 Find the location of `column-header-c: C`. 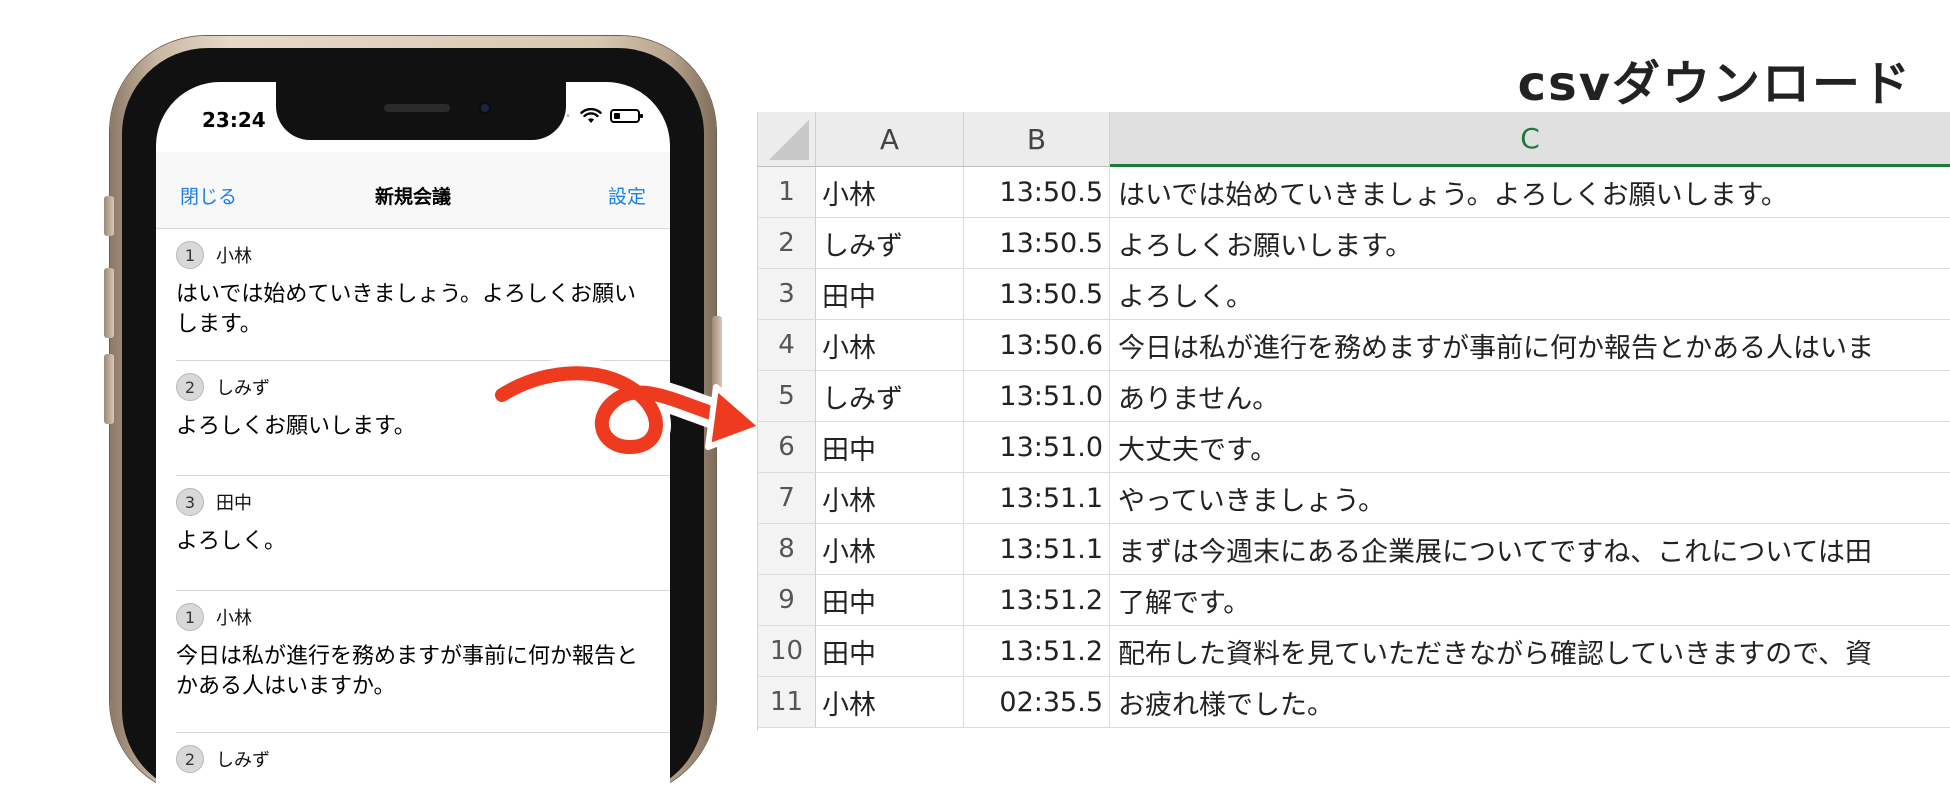

column-header-c: C is located at coordinates (1530, 139).